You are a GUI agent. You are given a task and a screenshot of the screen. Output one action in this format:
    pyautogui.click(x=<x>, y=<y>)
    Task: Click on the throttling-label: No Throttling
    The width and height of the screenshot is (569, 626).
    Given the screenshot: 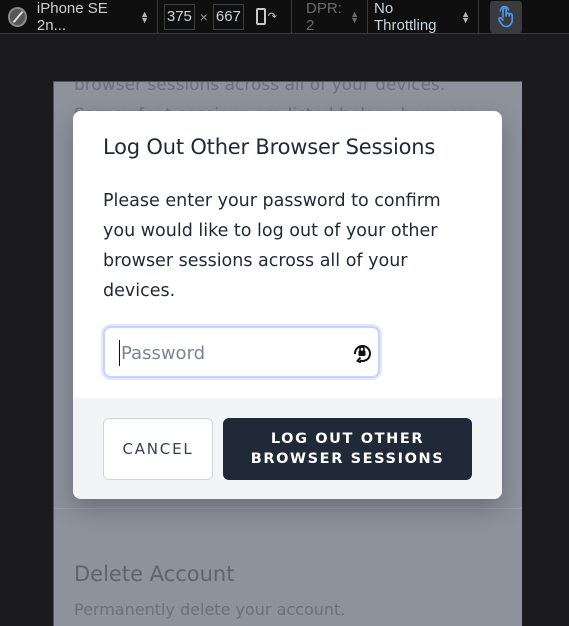 What is the action you would take?
    pyautogui.click(x=405, y=17)
    